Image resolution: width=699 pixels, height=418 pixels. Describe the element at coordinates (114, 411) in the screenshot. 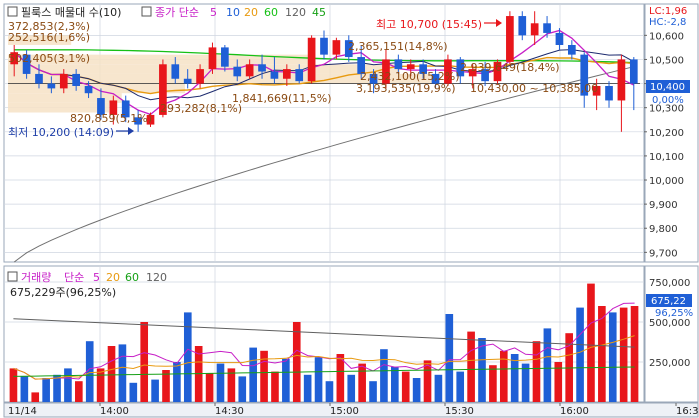

I see `time-tick-label: 14:00` at that location.